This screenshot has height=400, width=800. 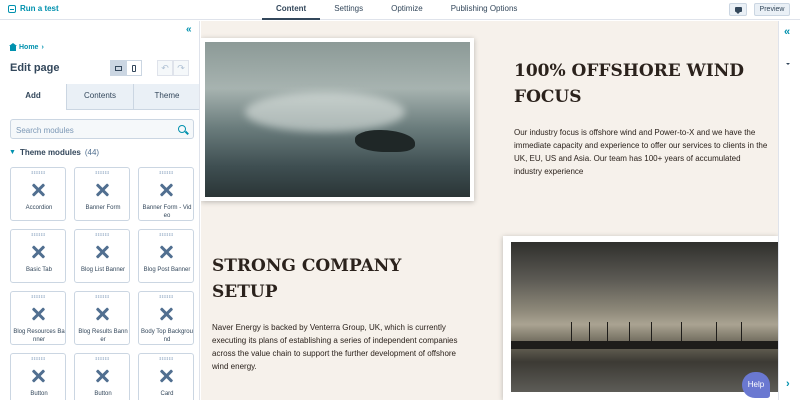 What do you see at coordinates (165, 68) in the screenshot?
I see `undo-icon: ↶` at bounding box center [165, 68].